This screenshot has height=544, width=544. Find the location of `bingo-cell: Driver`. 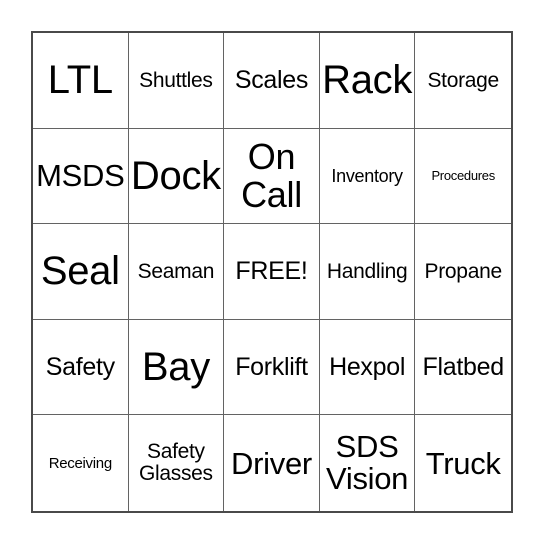

bingo-cell: Driver is located at coordinates (272, 463).